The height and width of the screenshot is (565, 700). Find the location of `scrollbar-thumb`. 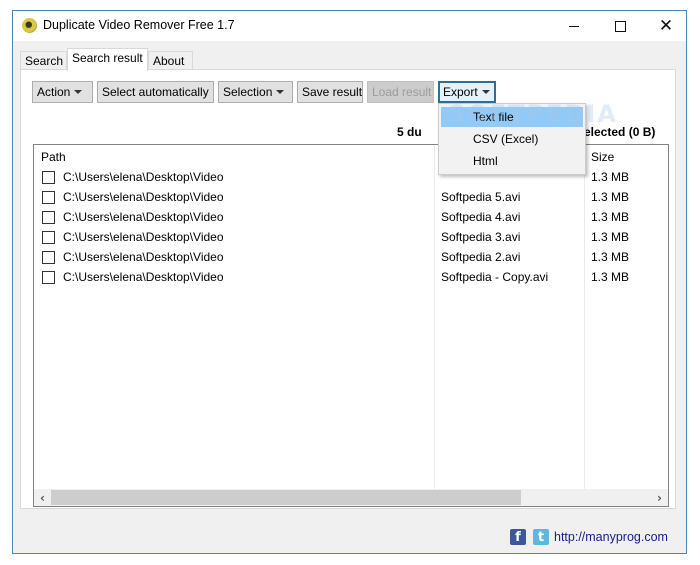

scrollbar-thumb is located at coordinates (286, 497).